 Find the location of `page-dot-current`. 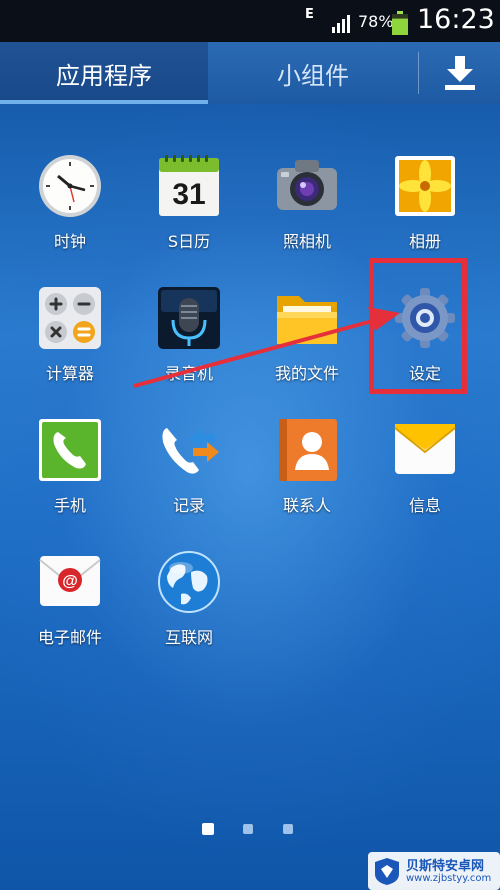

page-dot-current is located at coordinates (208, 829).